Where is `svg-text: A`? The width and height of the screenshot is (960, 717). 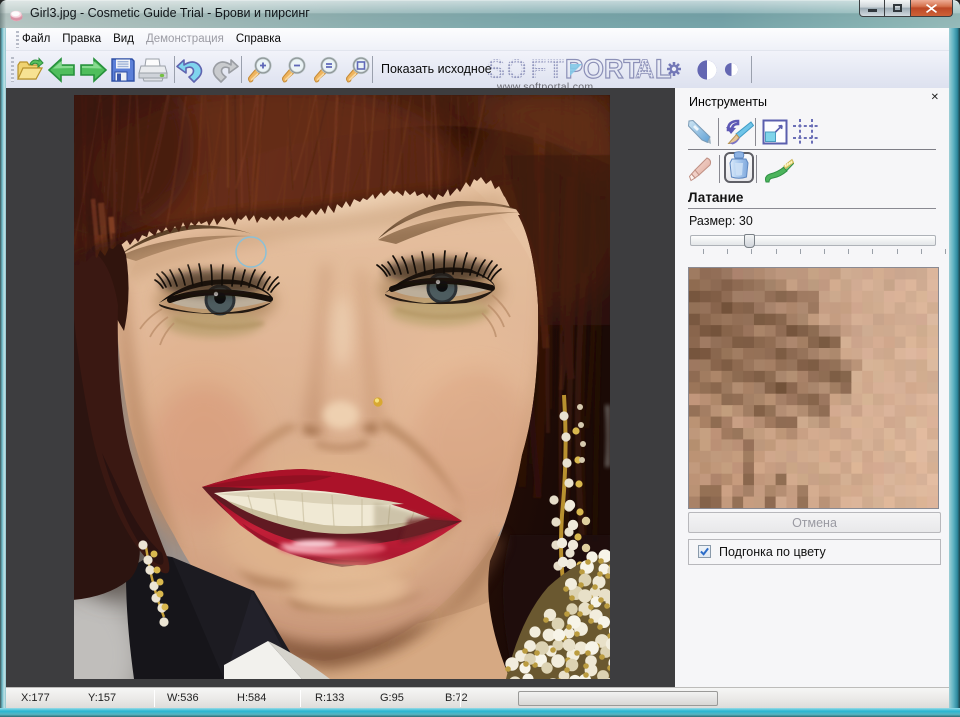 svg-text: A is located at coordinates (645, 69).